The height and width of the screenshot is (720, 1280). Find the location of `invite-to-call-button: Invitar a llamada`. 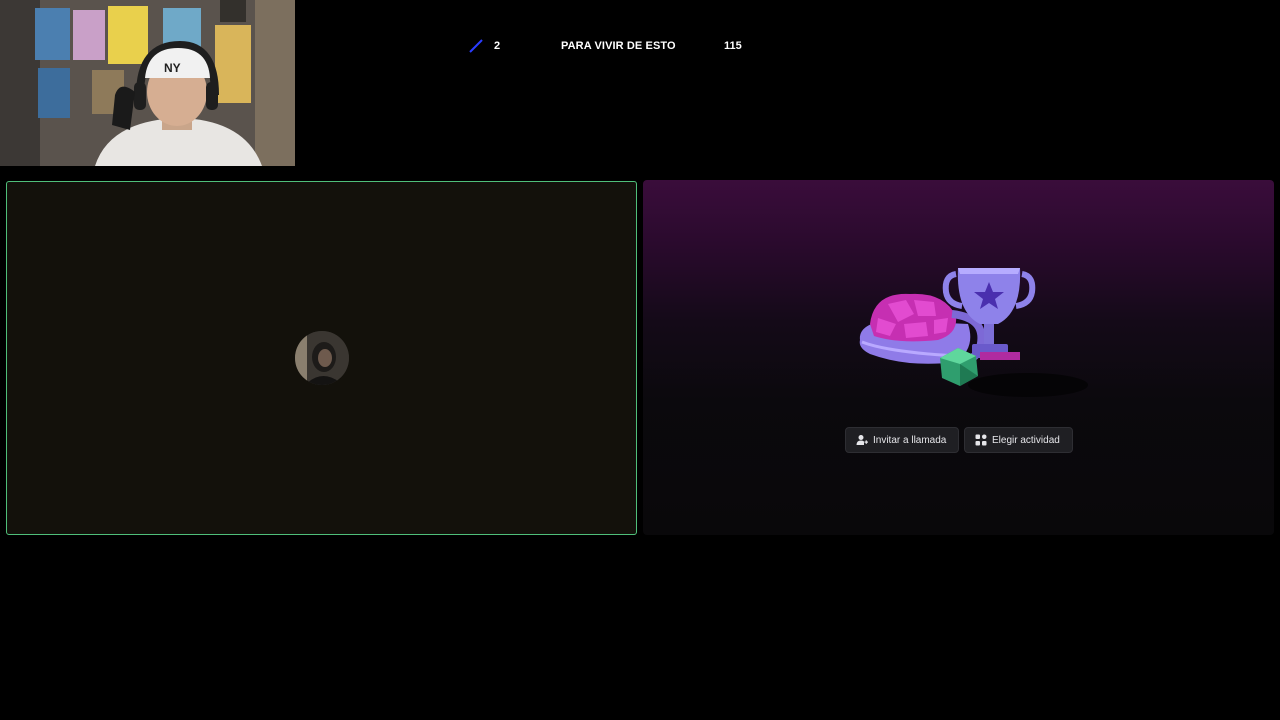

invite-to-call-button: Invitar a llamada is located at coordinates (902, 440).